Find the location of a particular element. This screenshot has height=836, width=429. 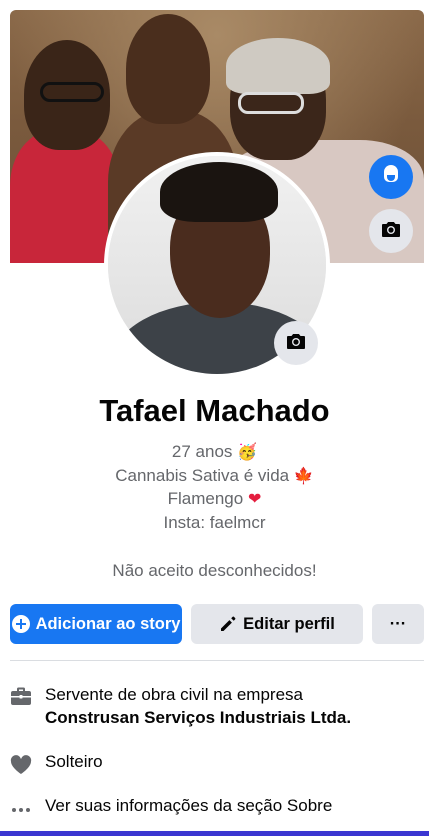

more-options-button: ··· is located at coordinates (398, 624).